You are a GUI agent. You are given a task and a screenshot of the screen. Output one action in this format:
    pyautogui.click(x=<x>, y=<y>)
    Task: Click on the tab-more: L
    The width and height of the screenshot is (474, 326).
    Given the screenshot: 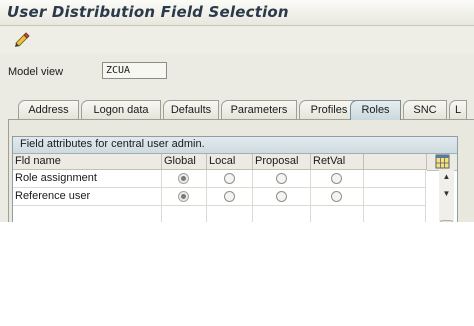 What is the action you would take?
    pyautogui.click(x=458, y=109)
    